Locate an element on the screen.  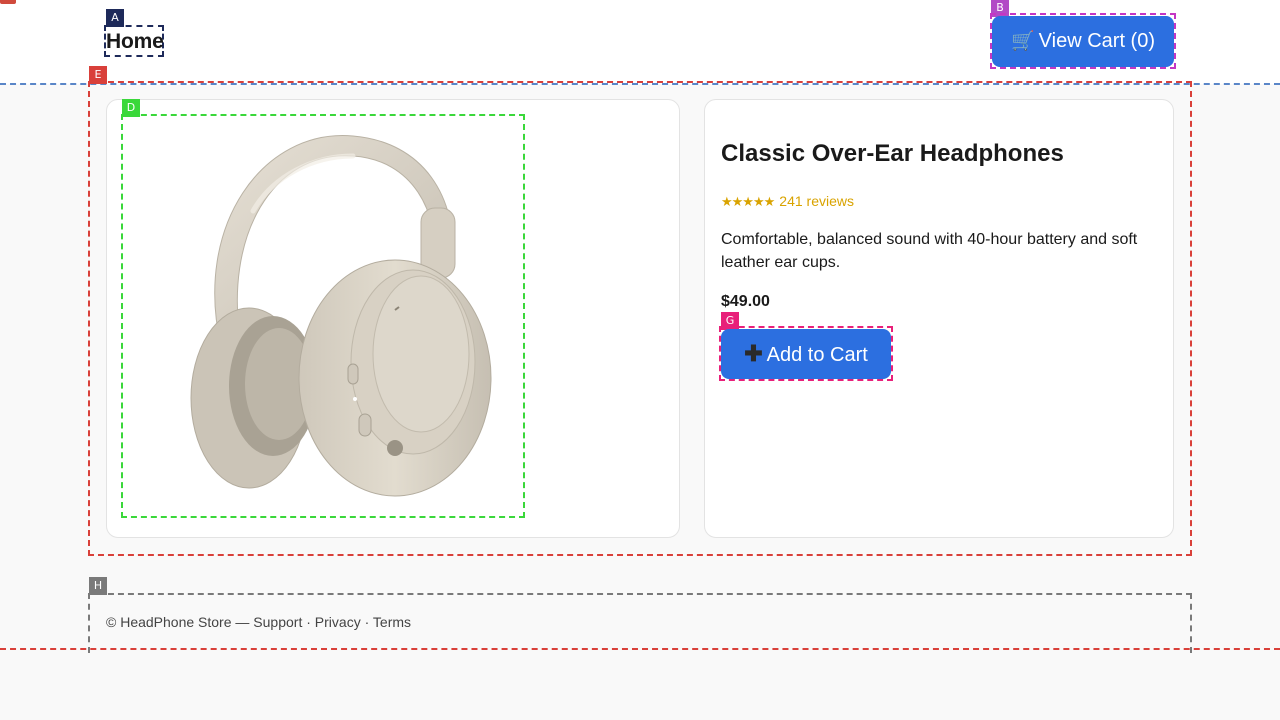
footer-link-terms: Terms is located at coordinates (392, 622).